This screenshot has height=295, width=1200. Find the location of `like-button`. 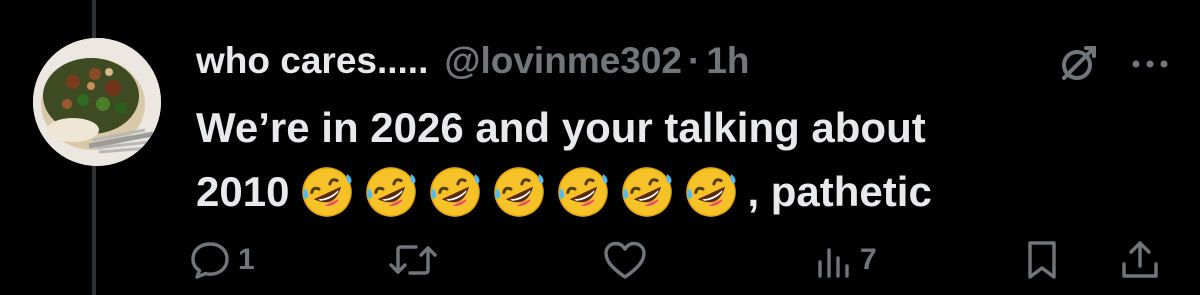

like-button is located at coordinates (625, 260).